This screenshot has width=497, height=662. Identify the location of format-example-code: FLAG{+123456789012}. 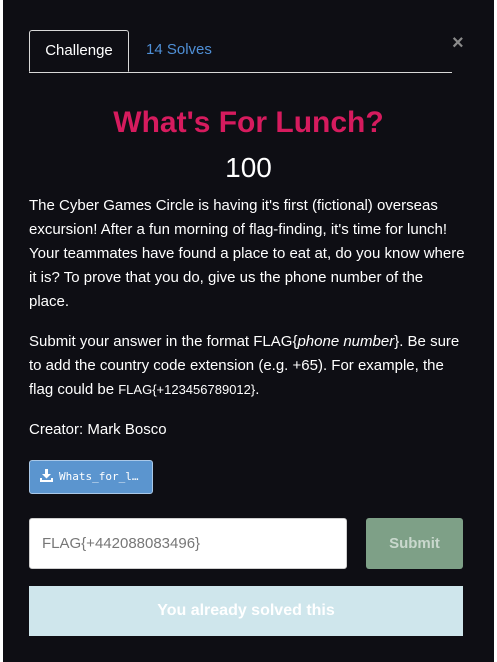
(187, 389).